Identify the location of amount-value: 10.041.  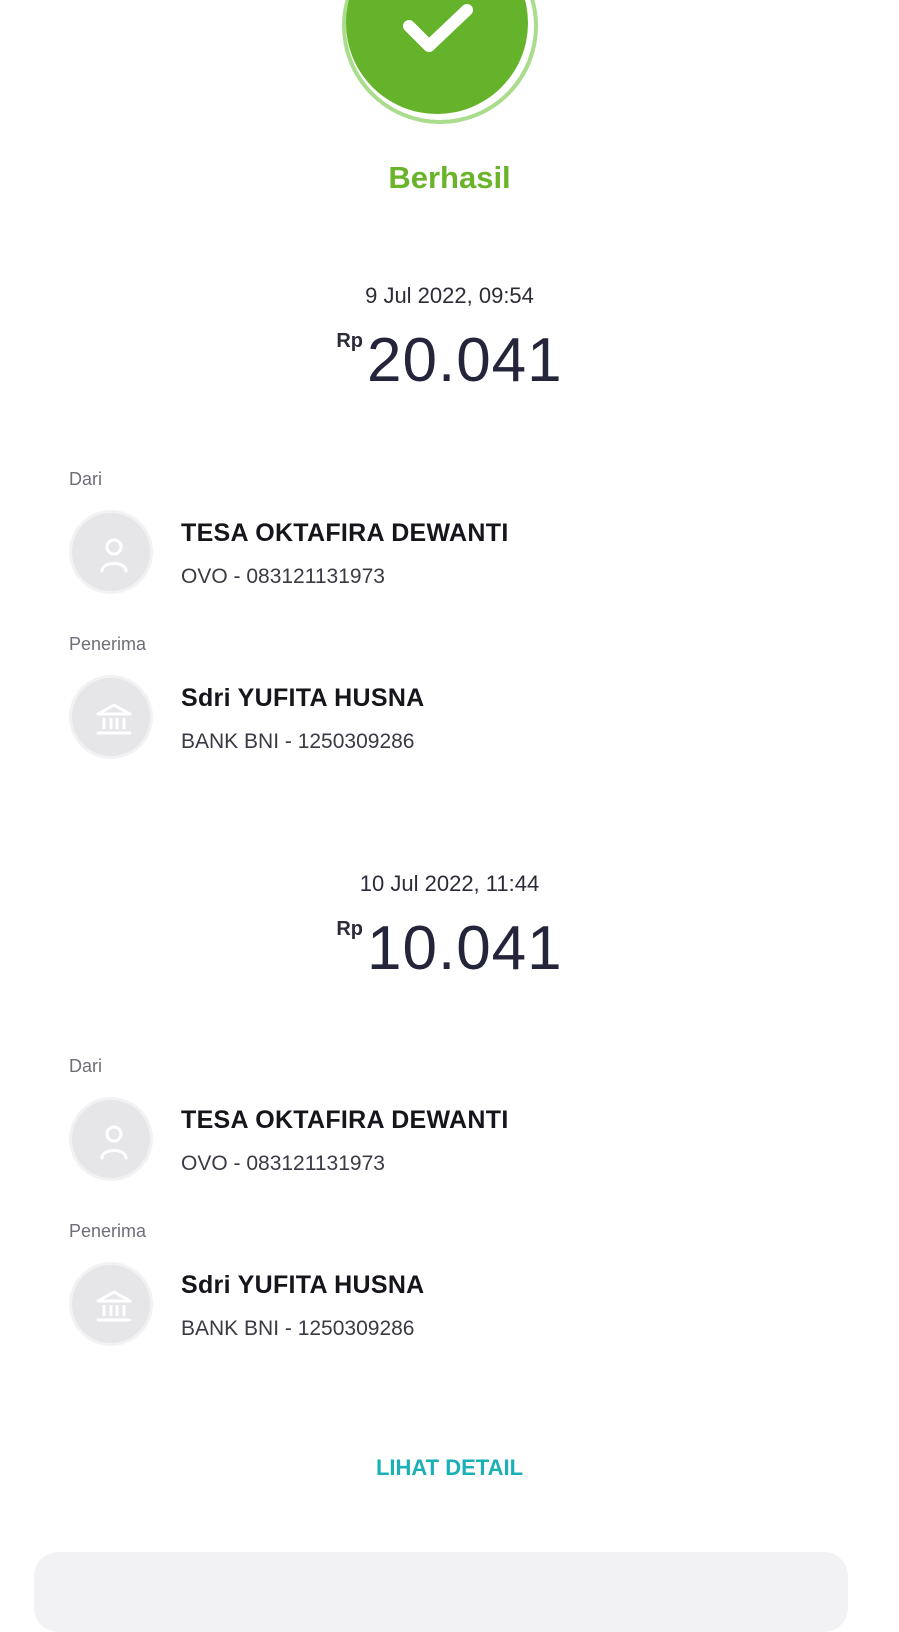
(465, 948).